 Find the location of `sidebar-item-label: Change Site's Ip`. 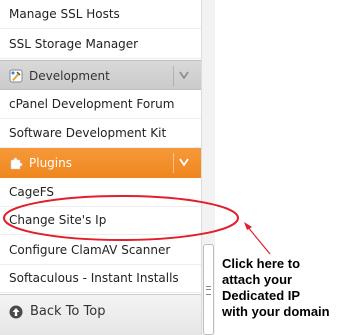

sidebar-item-label: Change Site's Ip is located at coordinates (58, 220).